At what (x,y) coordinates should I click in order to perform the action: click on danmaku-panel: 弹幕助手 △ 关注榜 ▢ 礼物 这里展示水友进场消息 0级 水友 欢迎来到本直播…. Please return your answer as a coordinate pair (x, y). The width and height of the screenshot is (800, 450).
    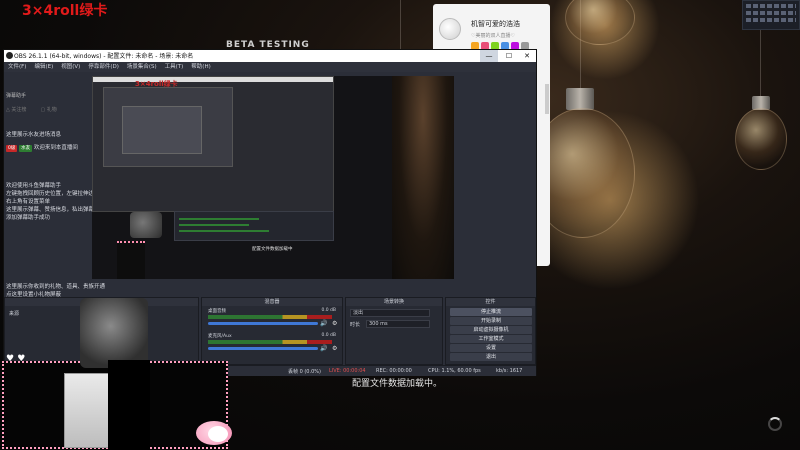
    Looking at the image, I should click on (63, 185).